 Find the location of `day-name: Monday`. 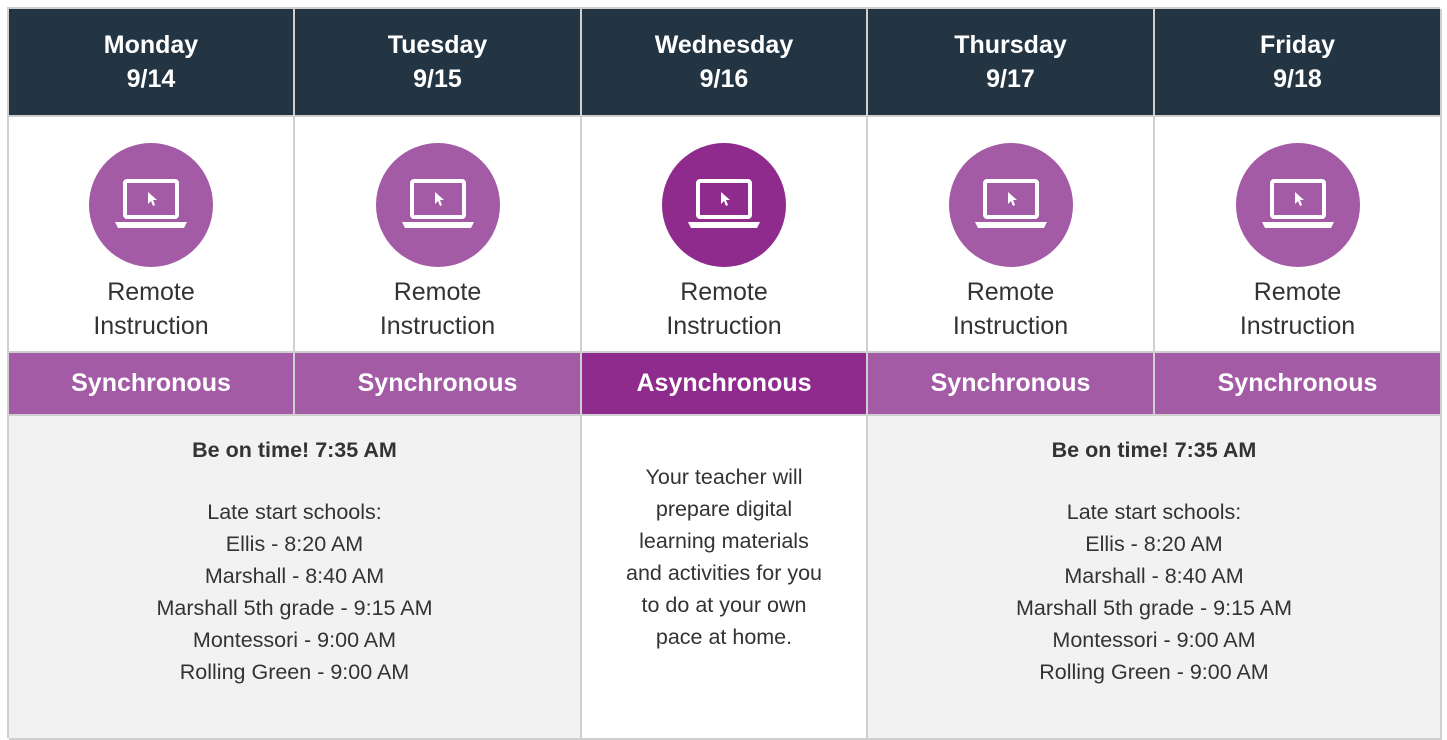

day-name: Monday is located at coordinates (151, 45).